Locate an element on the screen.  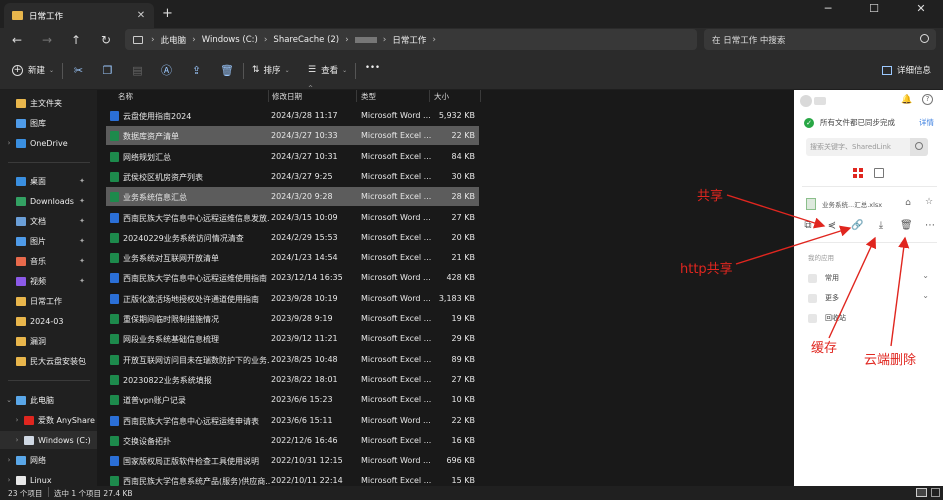
app-recycle-bin: 回收站 is located at coordinates (827, 318).